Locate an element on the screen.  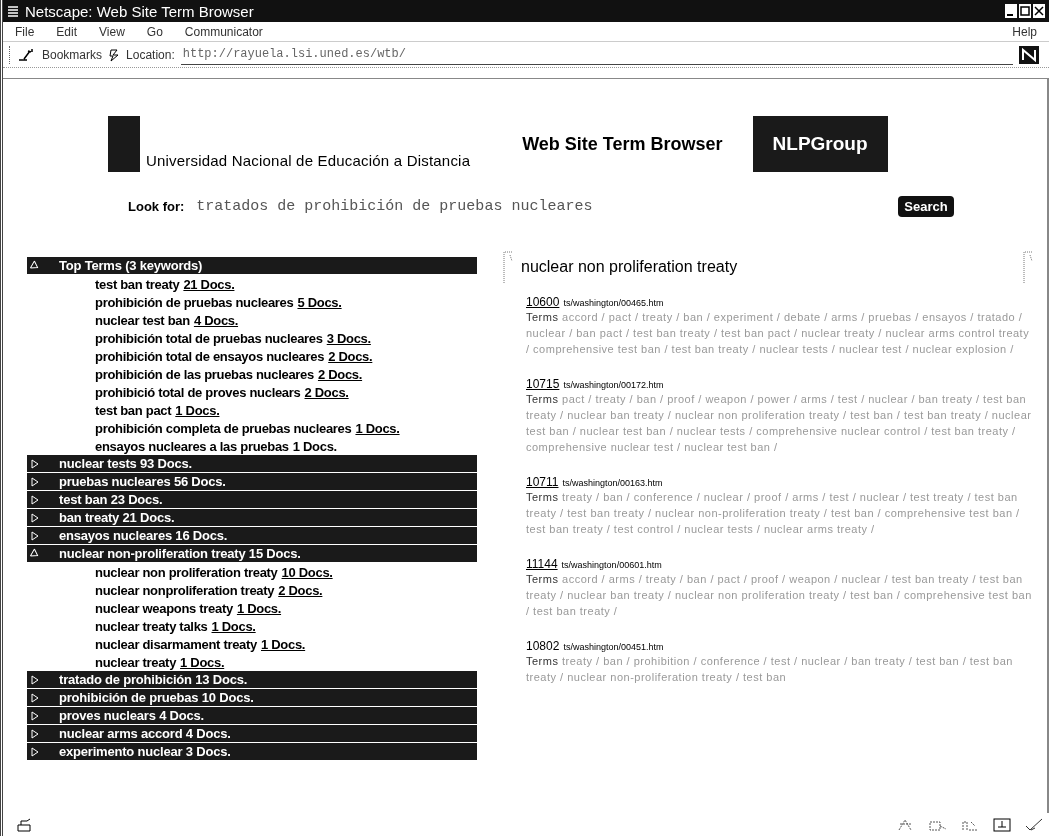
docs-link: 10 Docs. is located at coordinates (307, 572).